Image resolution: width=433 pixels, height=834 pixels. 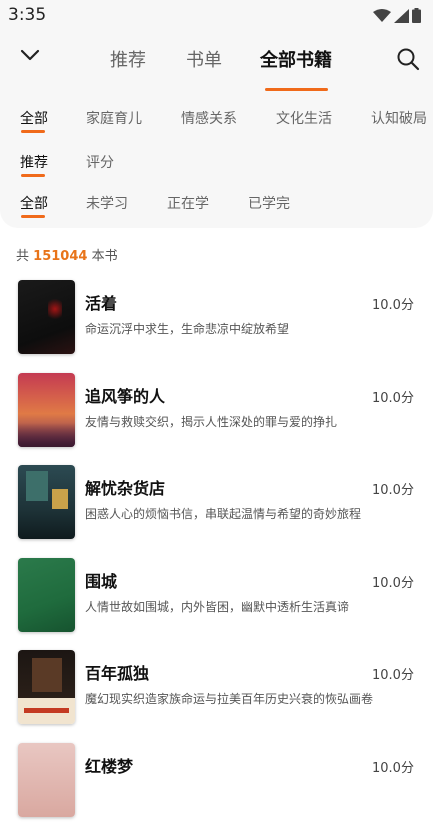 What do you see at coordinates (401, 15) in the screenshot?
I see `signal-icon` at bounding box center [401, 15].